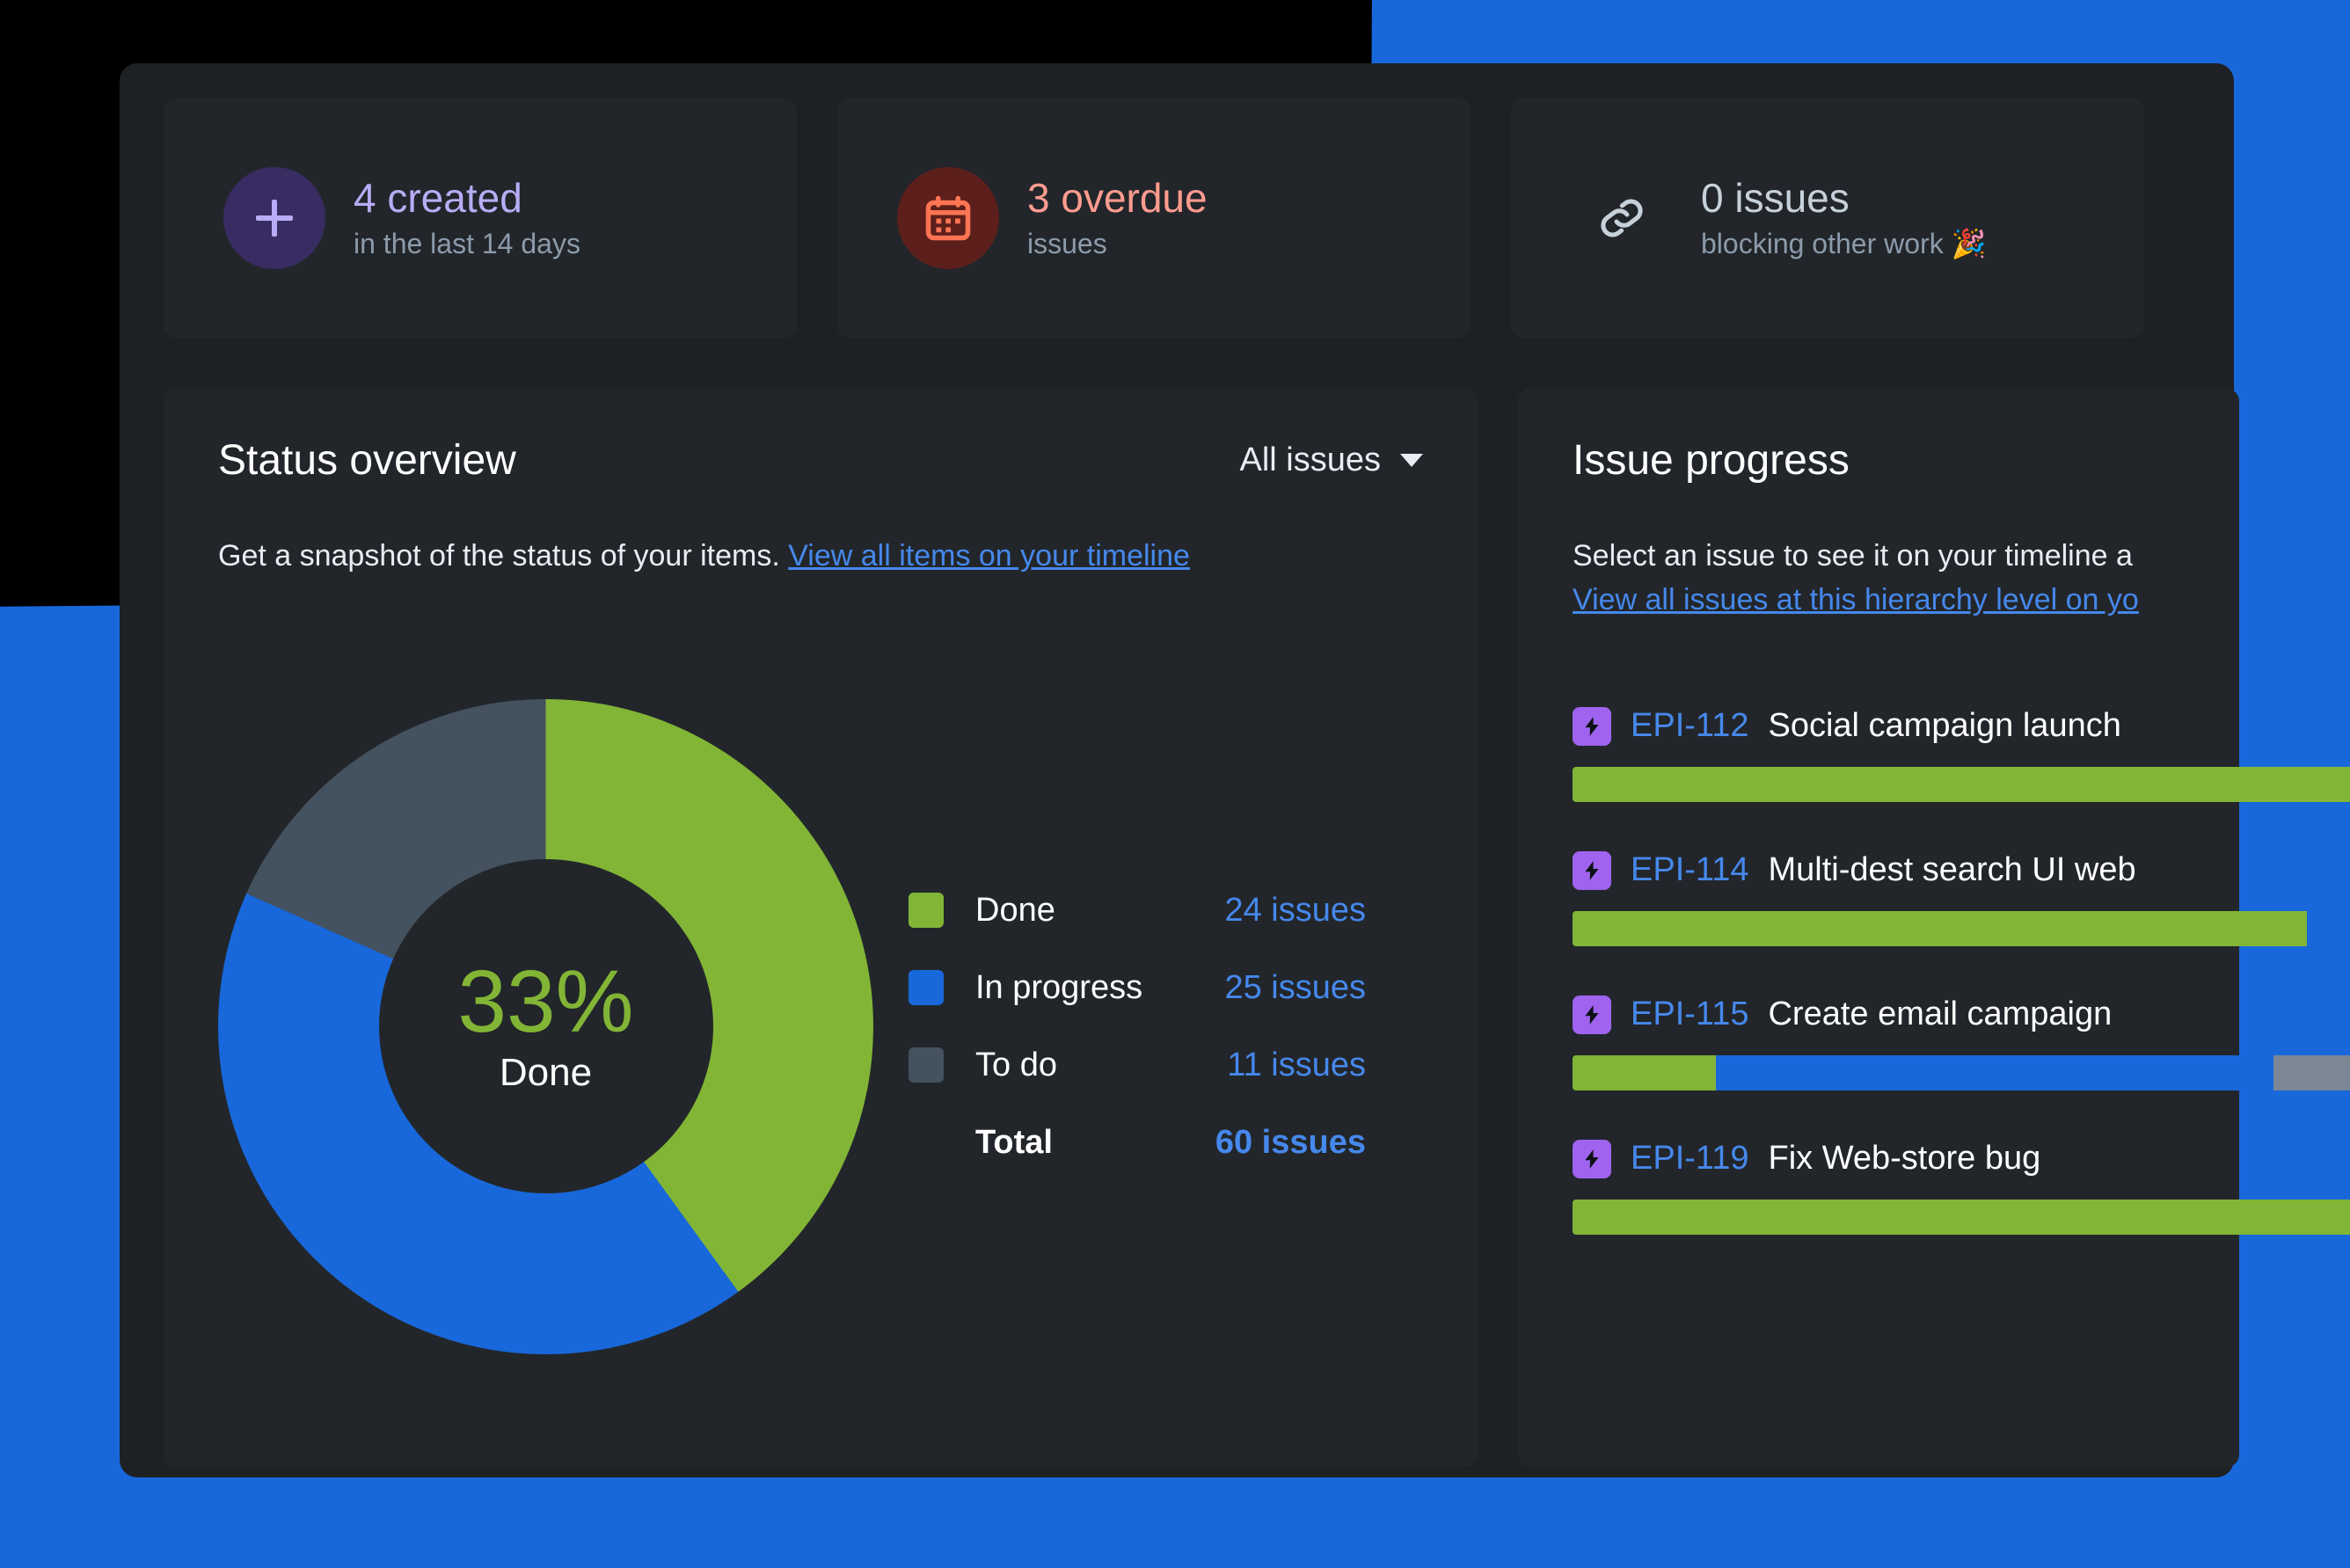 Image resolution: width=2350 pixels, height=1568 pixels. What do you see at coordinates (1059, 987) in the screenshot?
I see `legend-label-in-progress: In progress` at bounding box center [1059, 987].